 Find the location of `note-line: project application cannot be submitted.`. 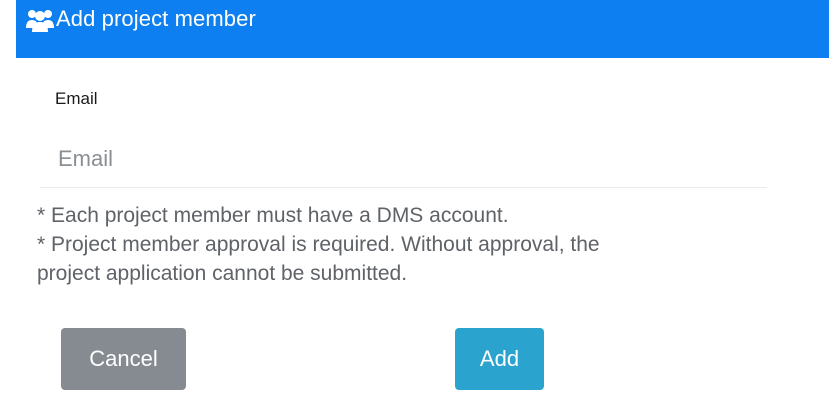

note-line: project application cannot be submitted. is located at coordinates (222, 273).